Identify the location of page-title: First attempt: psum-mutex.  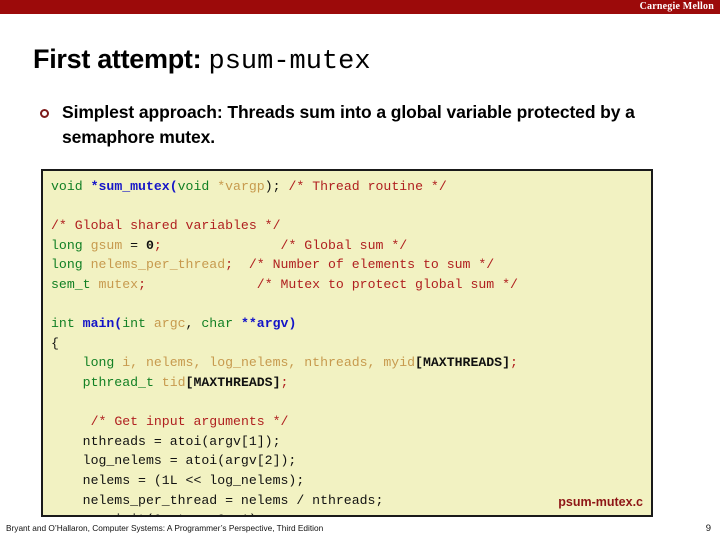
(202, 60).